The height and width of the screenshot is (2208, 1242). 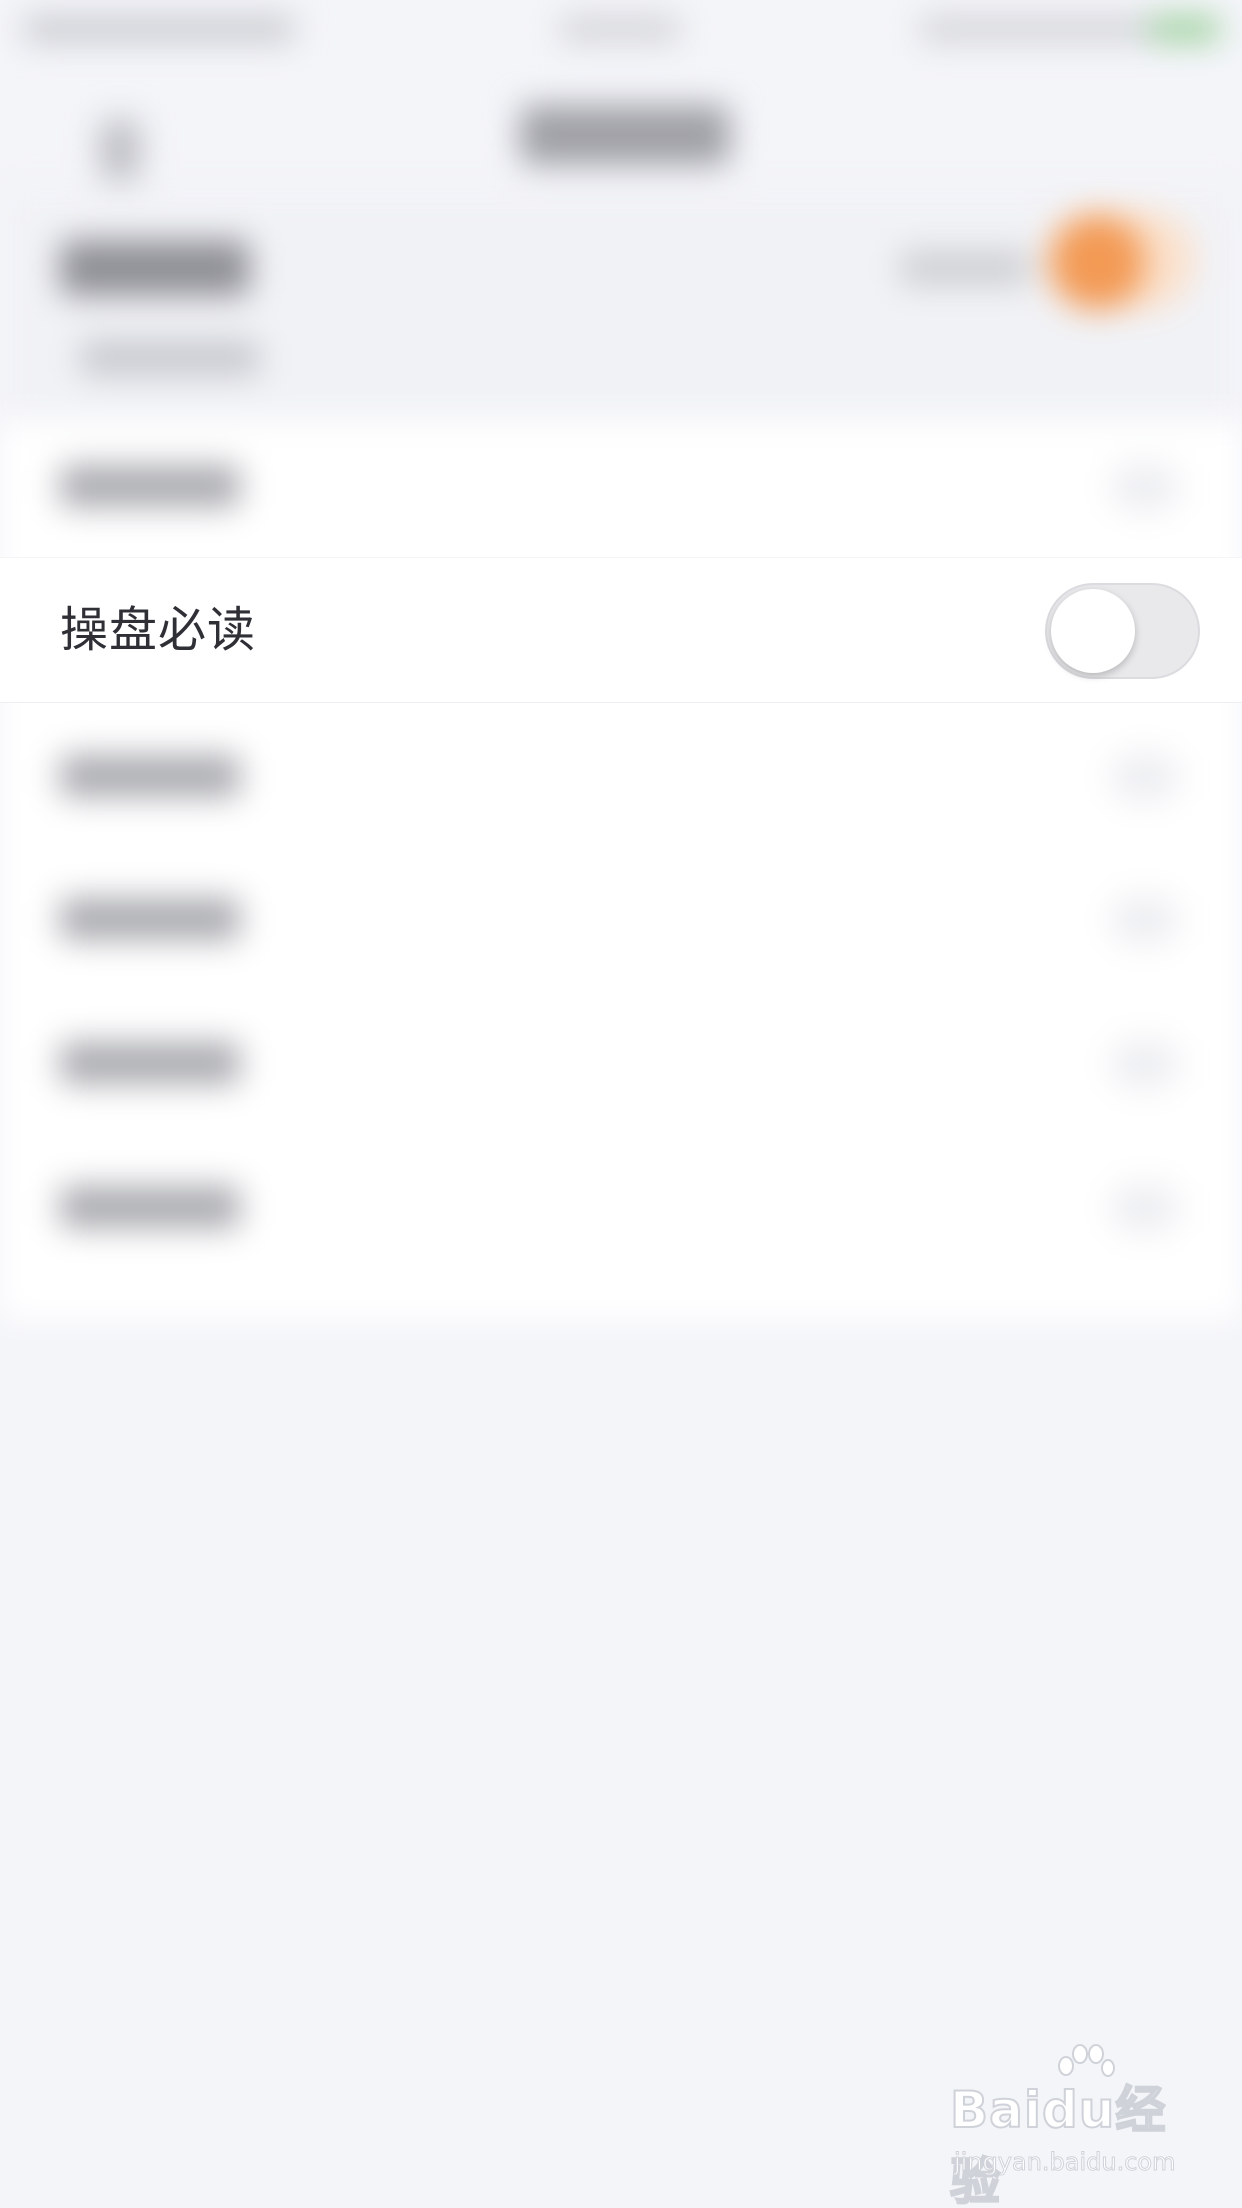 I want to click on master-setting-card, so click(x=621, y=305).